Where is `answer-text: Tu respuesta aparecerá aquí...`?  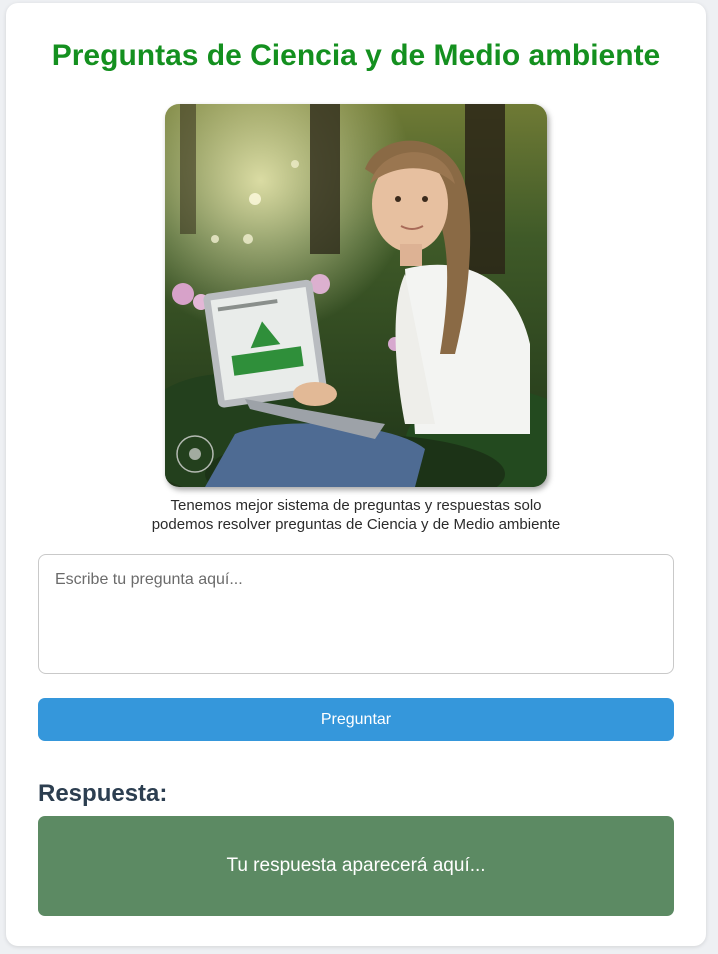 answer-text: Tu respuesta aparecerá aquí... is located at coordinates (356, 865).